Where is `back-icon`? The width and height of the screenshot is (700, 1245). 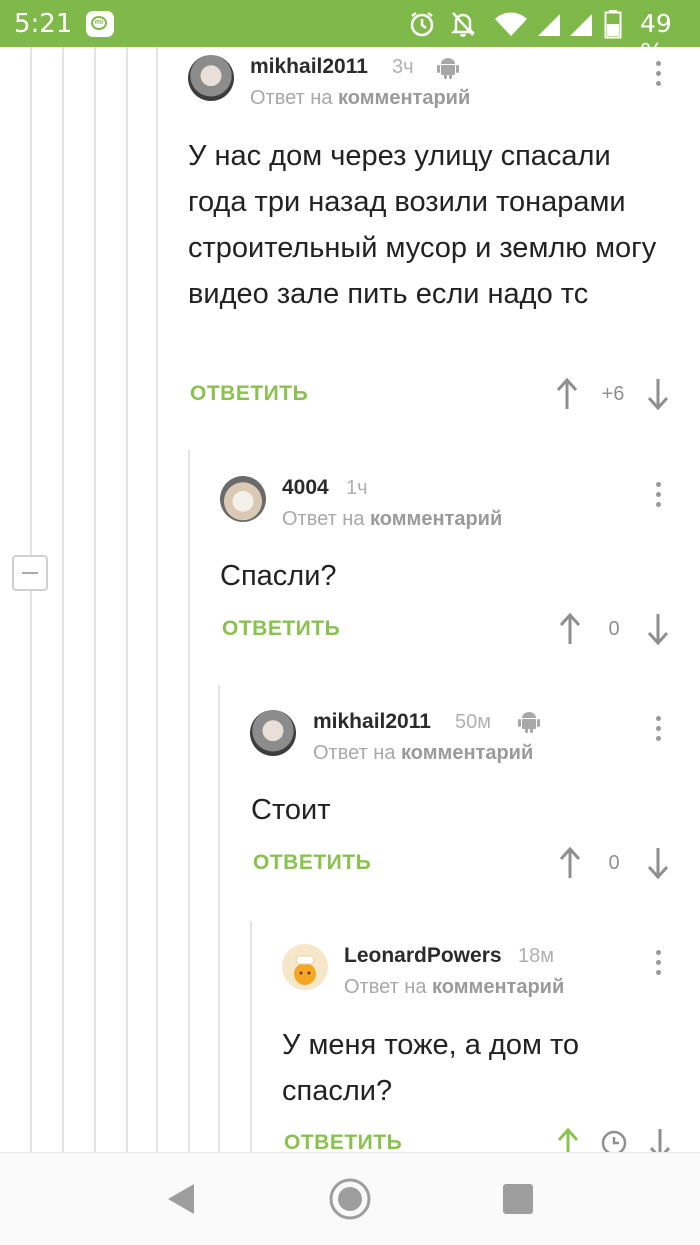 back-icon is located at coordinates (181, 1199).